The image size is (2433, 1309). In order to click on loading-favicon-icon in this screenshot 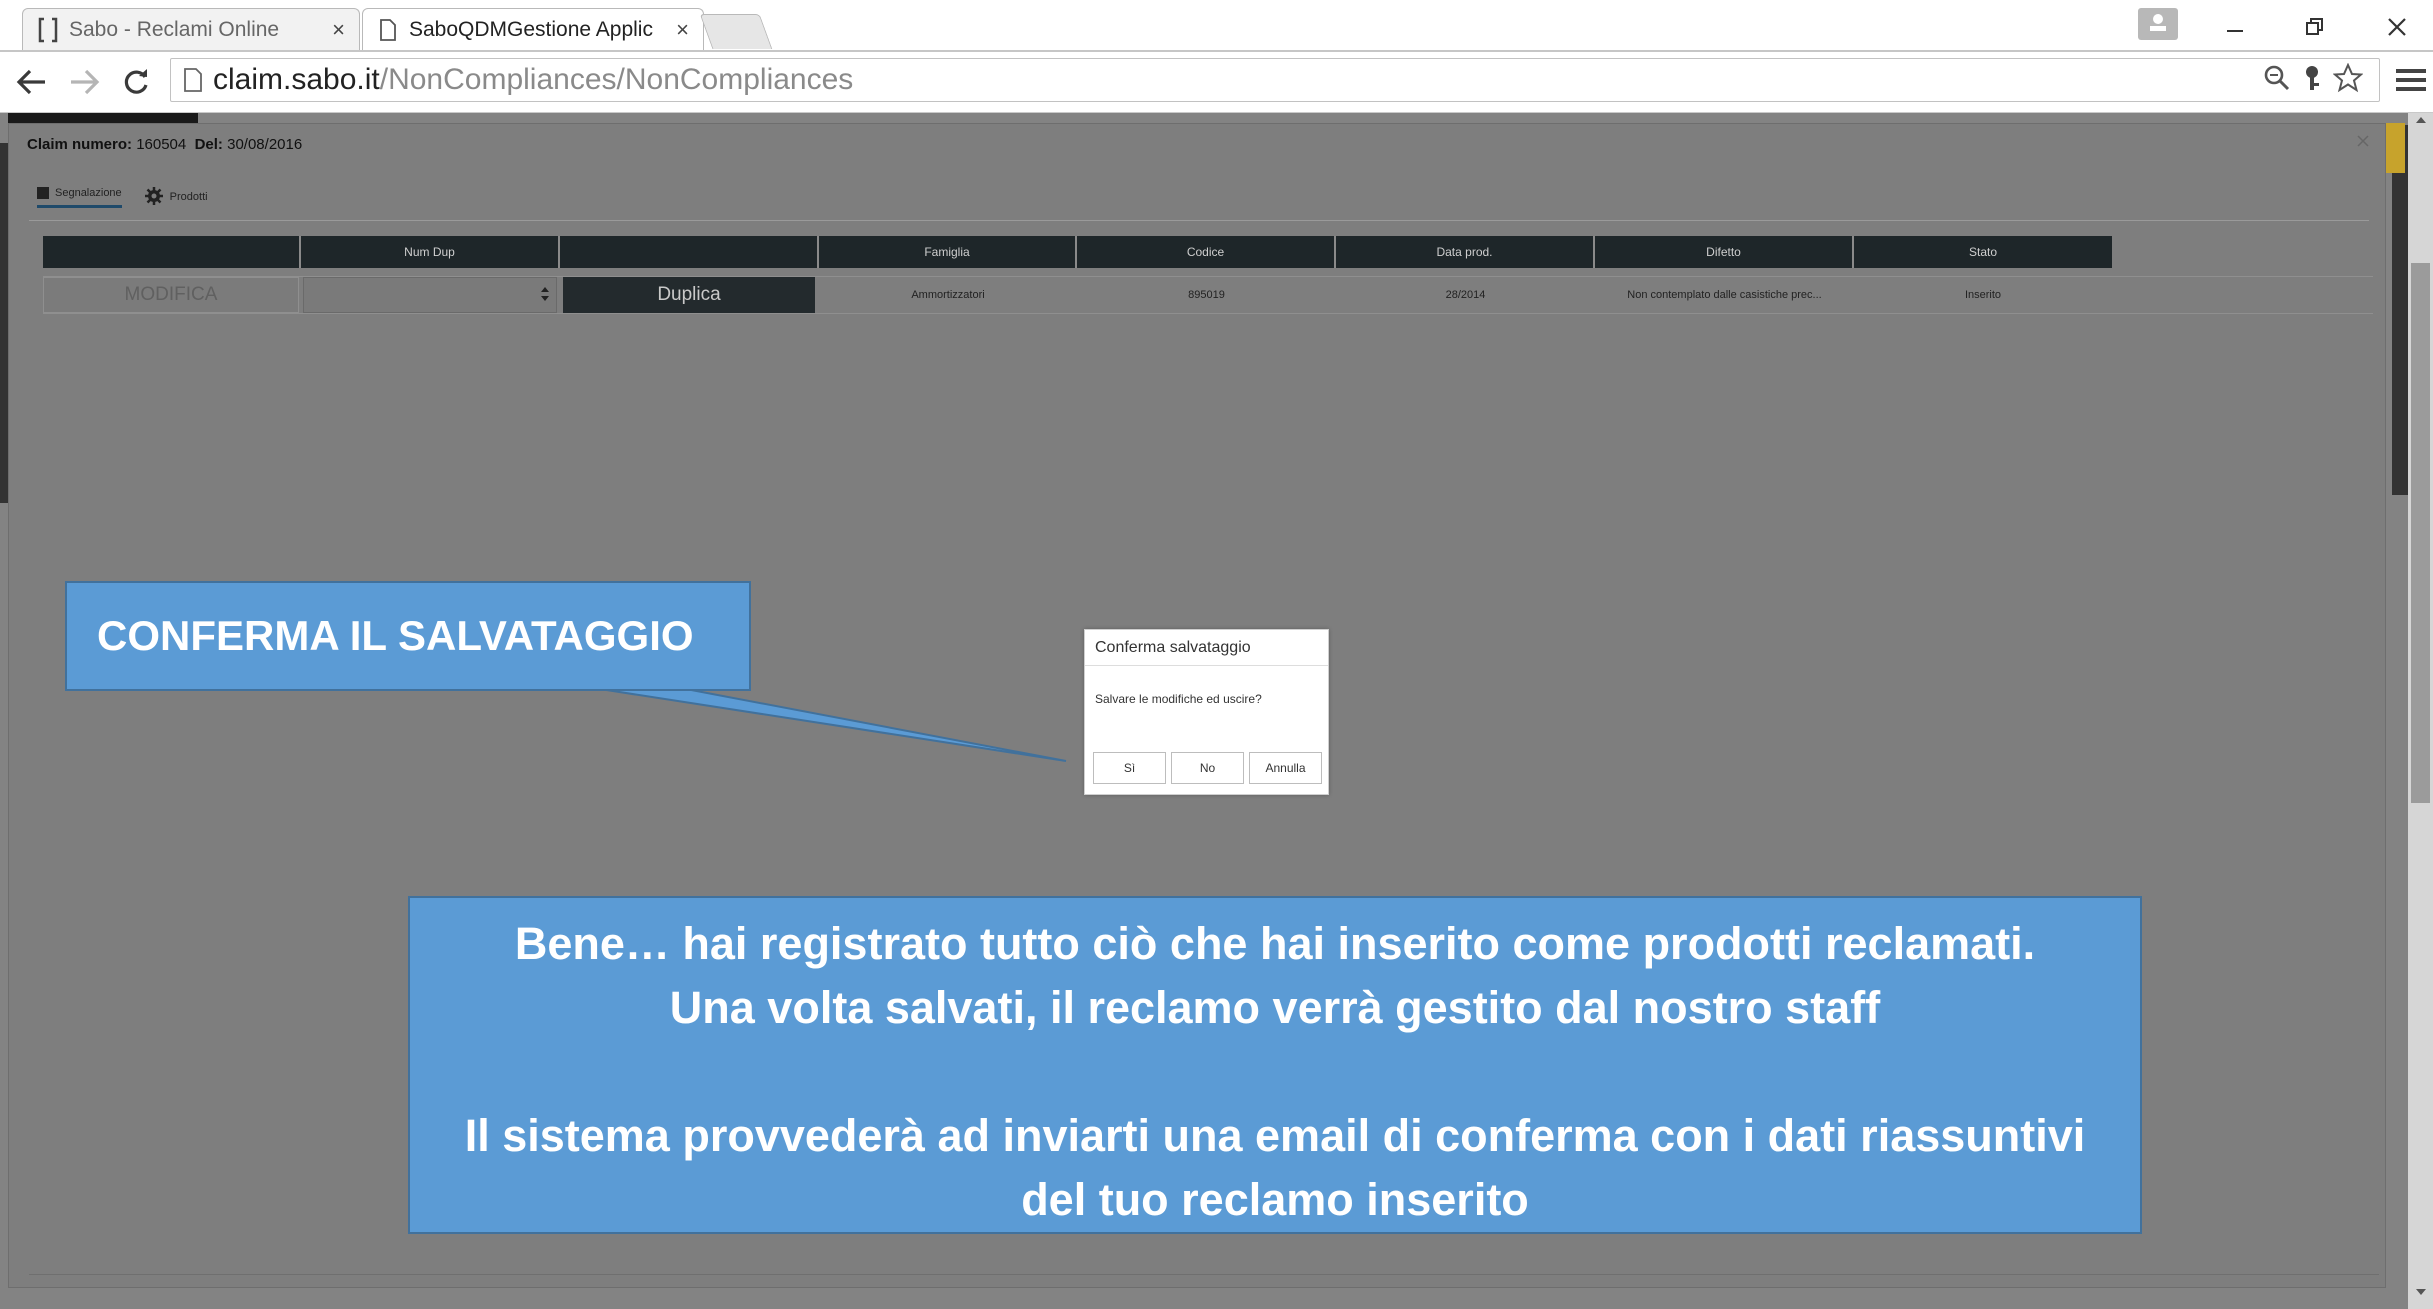, I will do `click(48, 30)`.